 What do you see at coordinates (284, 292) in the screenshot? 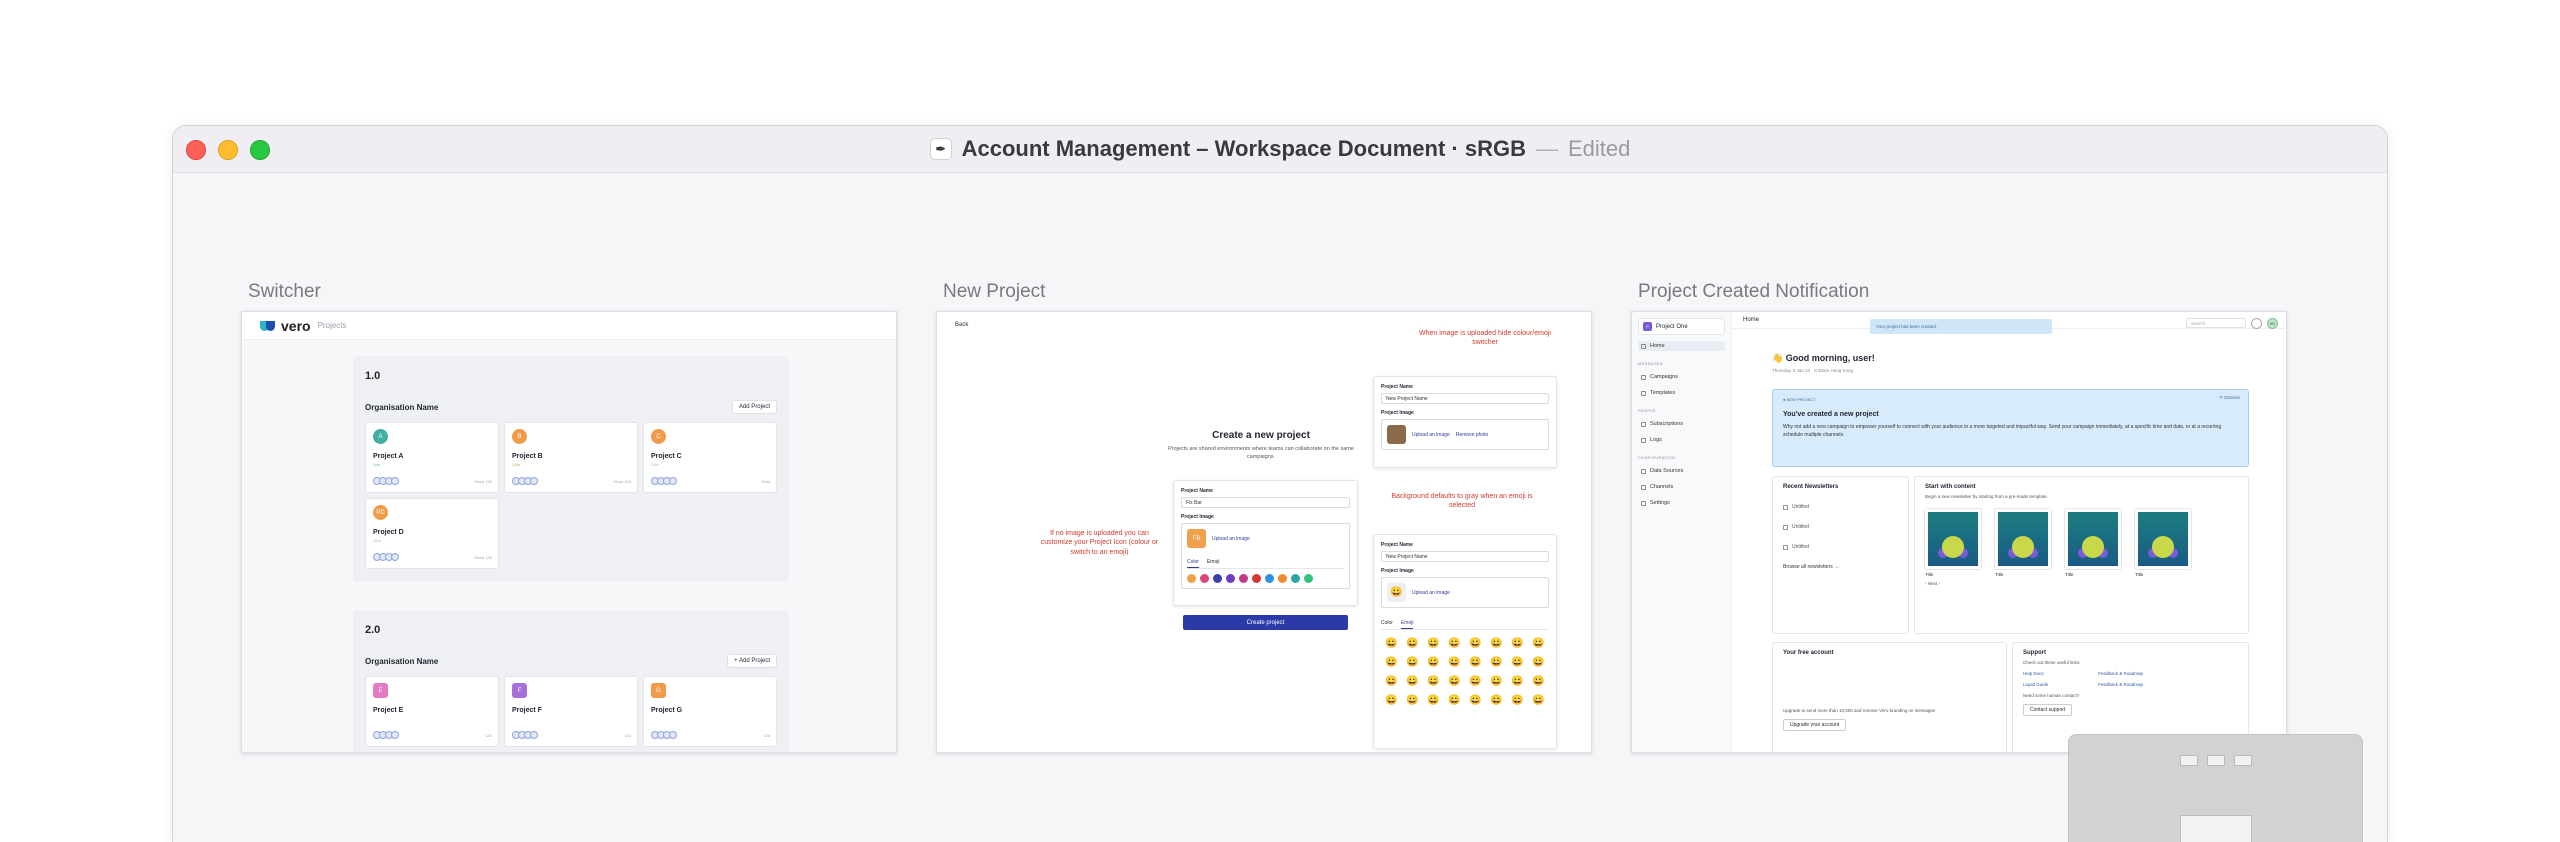
I see `frame-label-switcher: Switcher` at bounding box center [284, 292].